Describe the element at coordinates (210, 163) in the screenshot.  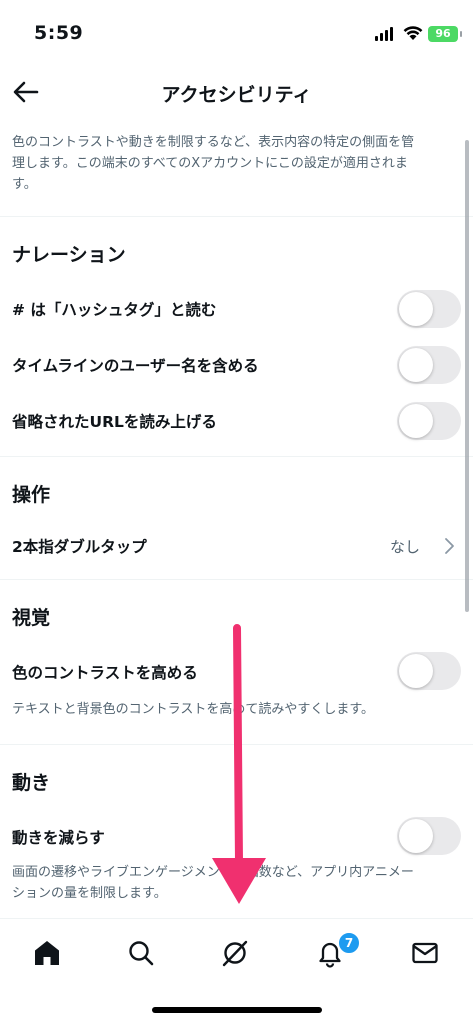
I see `description-line: 理します。この端末のすべてのXアカウントにこの設定が適用されま` at that location.